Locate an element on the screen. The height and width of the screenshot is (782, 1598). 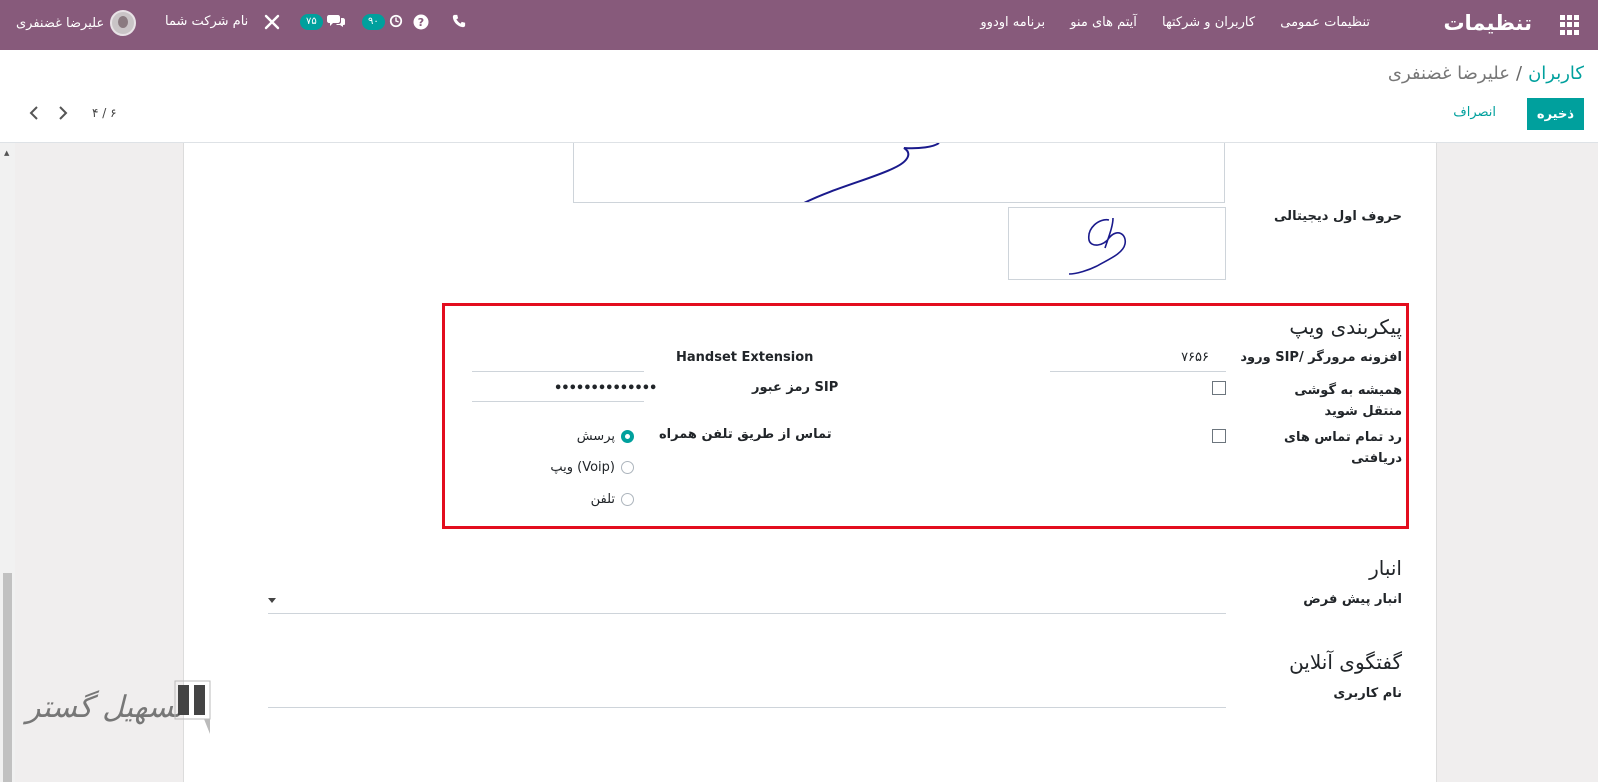
pager-next-button is located at coordinates (63, 114).